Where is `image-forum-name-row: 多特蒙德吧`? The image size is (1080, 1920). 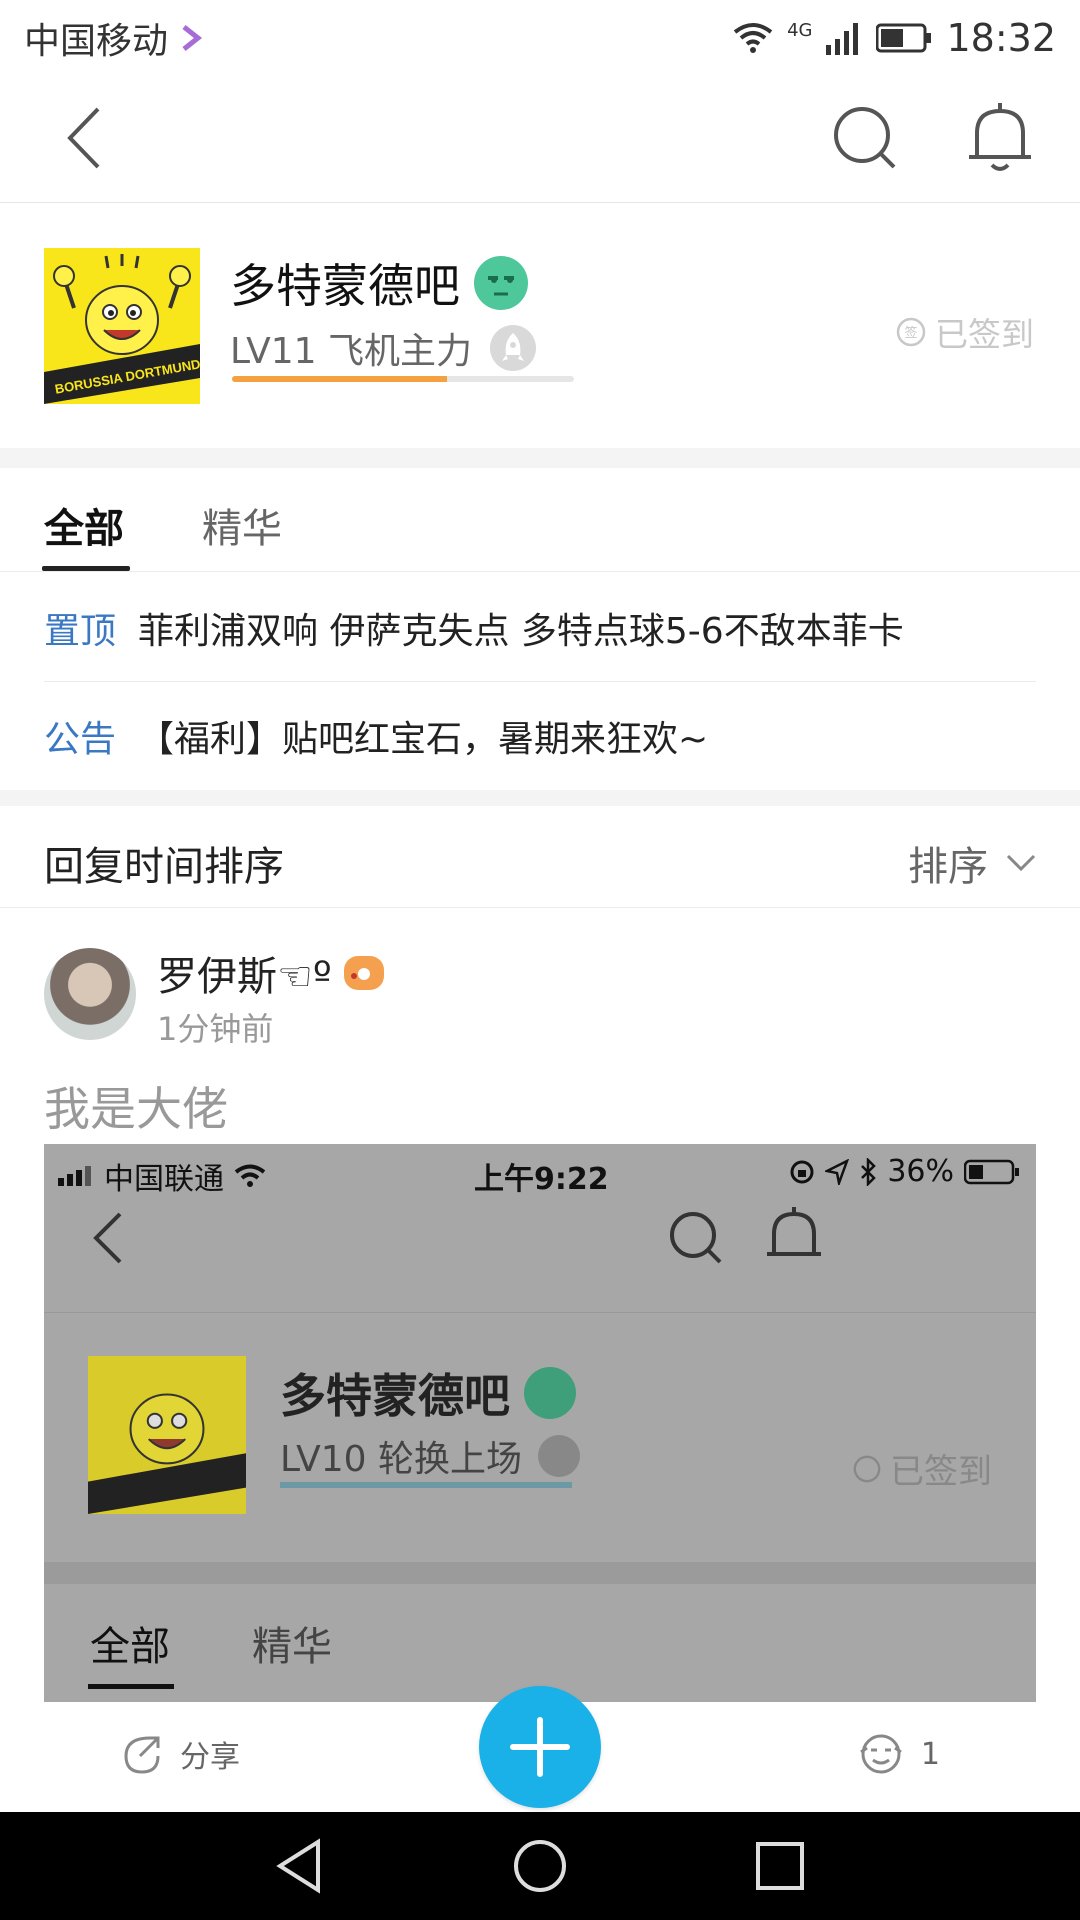
image-forum-name-row: 多特蒙德吧 is located at coordinates (428, 1393).